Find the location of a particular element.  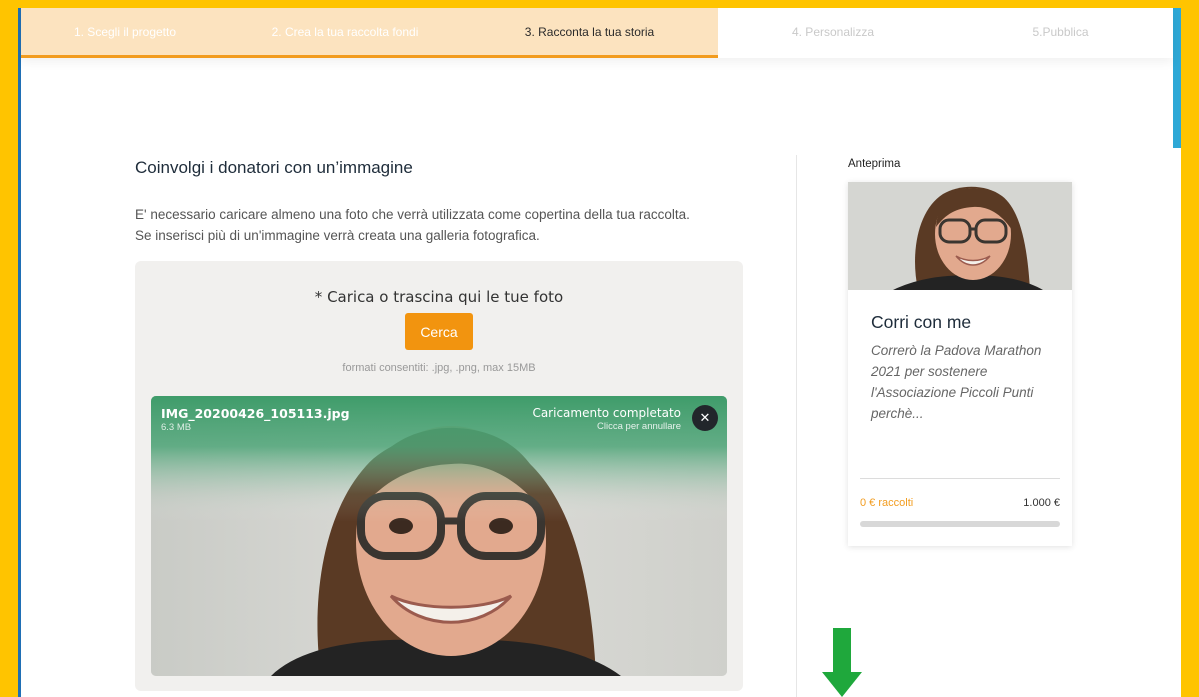

file-info: IMG_20200426_105113.jpg 6.3 MB is located at coordinates (255, 419).